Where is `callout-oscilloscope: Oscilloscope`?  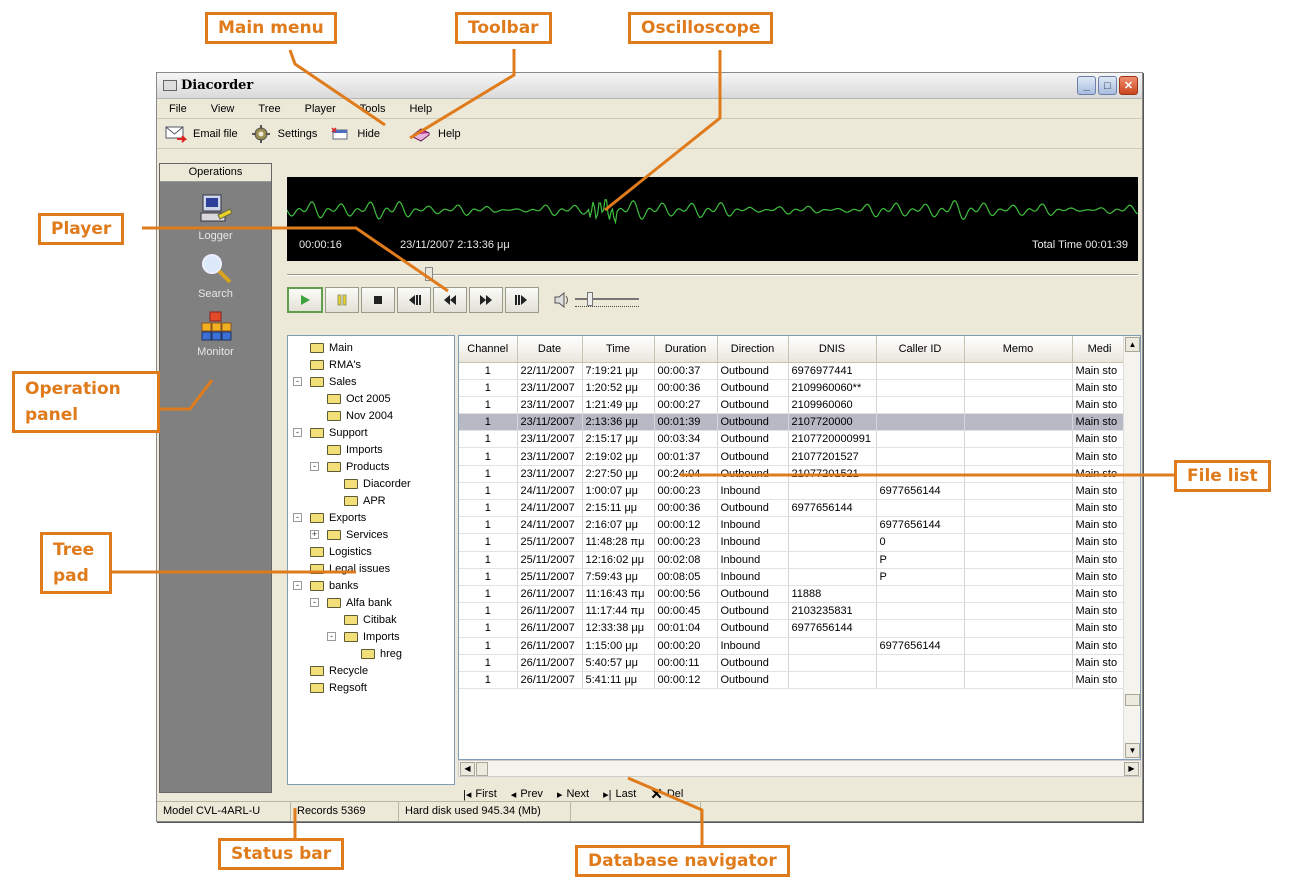
callout-oscilloscope: Oscilloscope is located at coordinates (701, 28).